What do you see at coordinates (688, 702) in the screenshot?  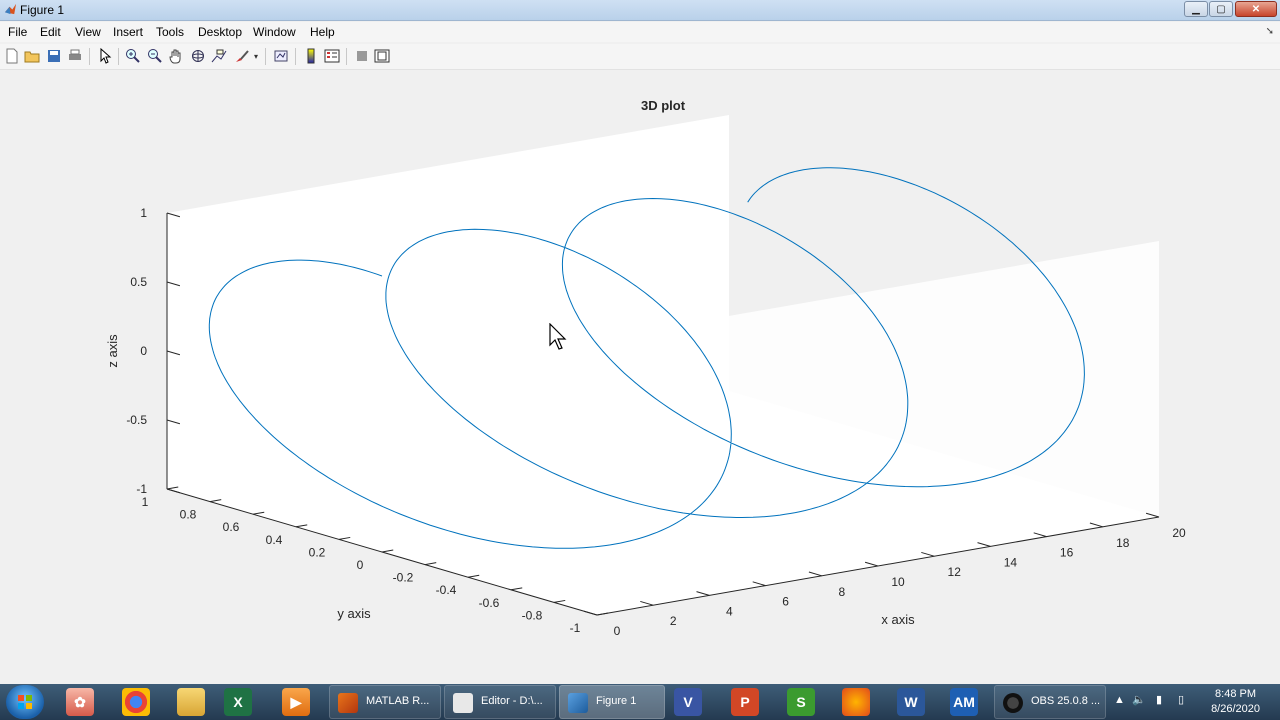 I see `visio-icon: V` at bounding box center [688, 702].